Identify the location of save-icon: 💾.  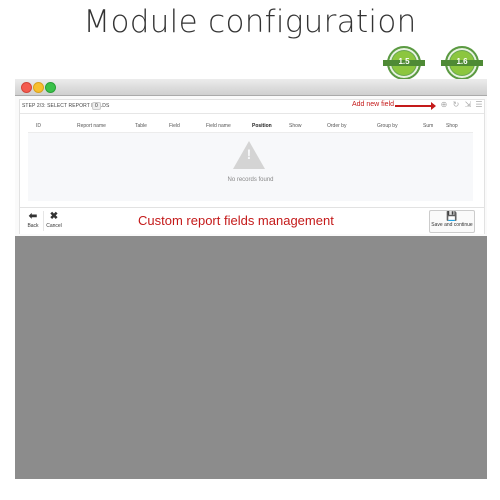
(452, 216).